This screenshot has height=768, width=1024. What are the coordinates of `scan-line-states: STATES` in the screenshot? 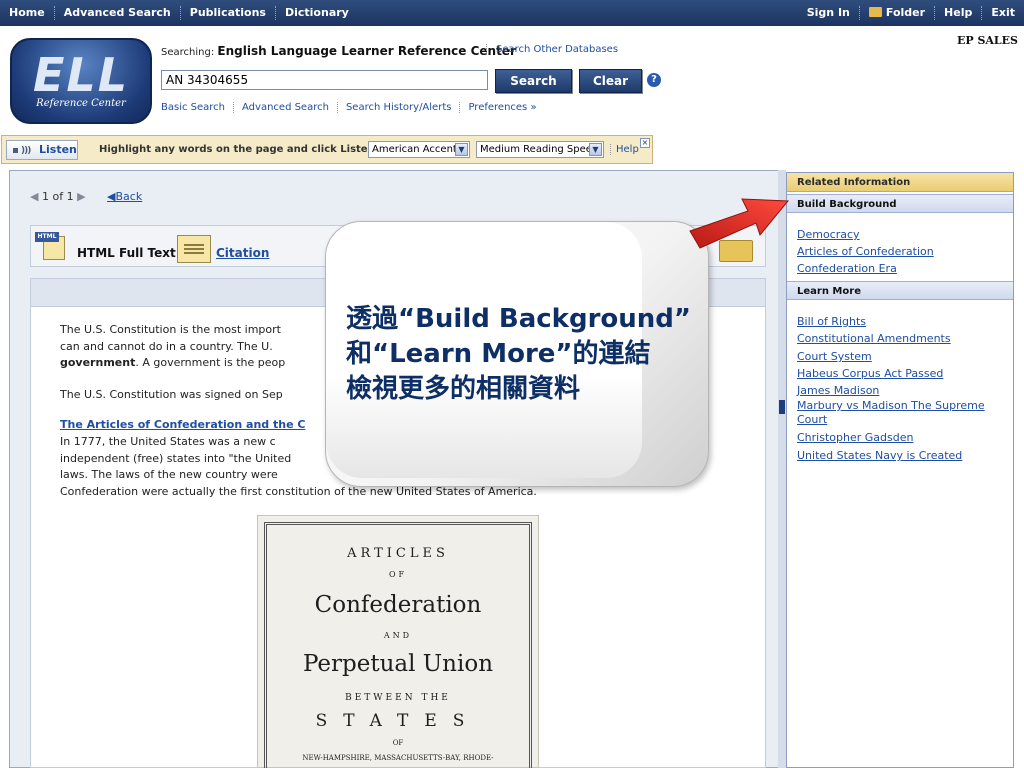 It's located at (398, 721).